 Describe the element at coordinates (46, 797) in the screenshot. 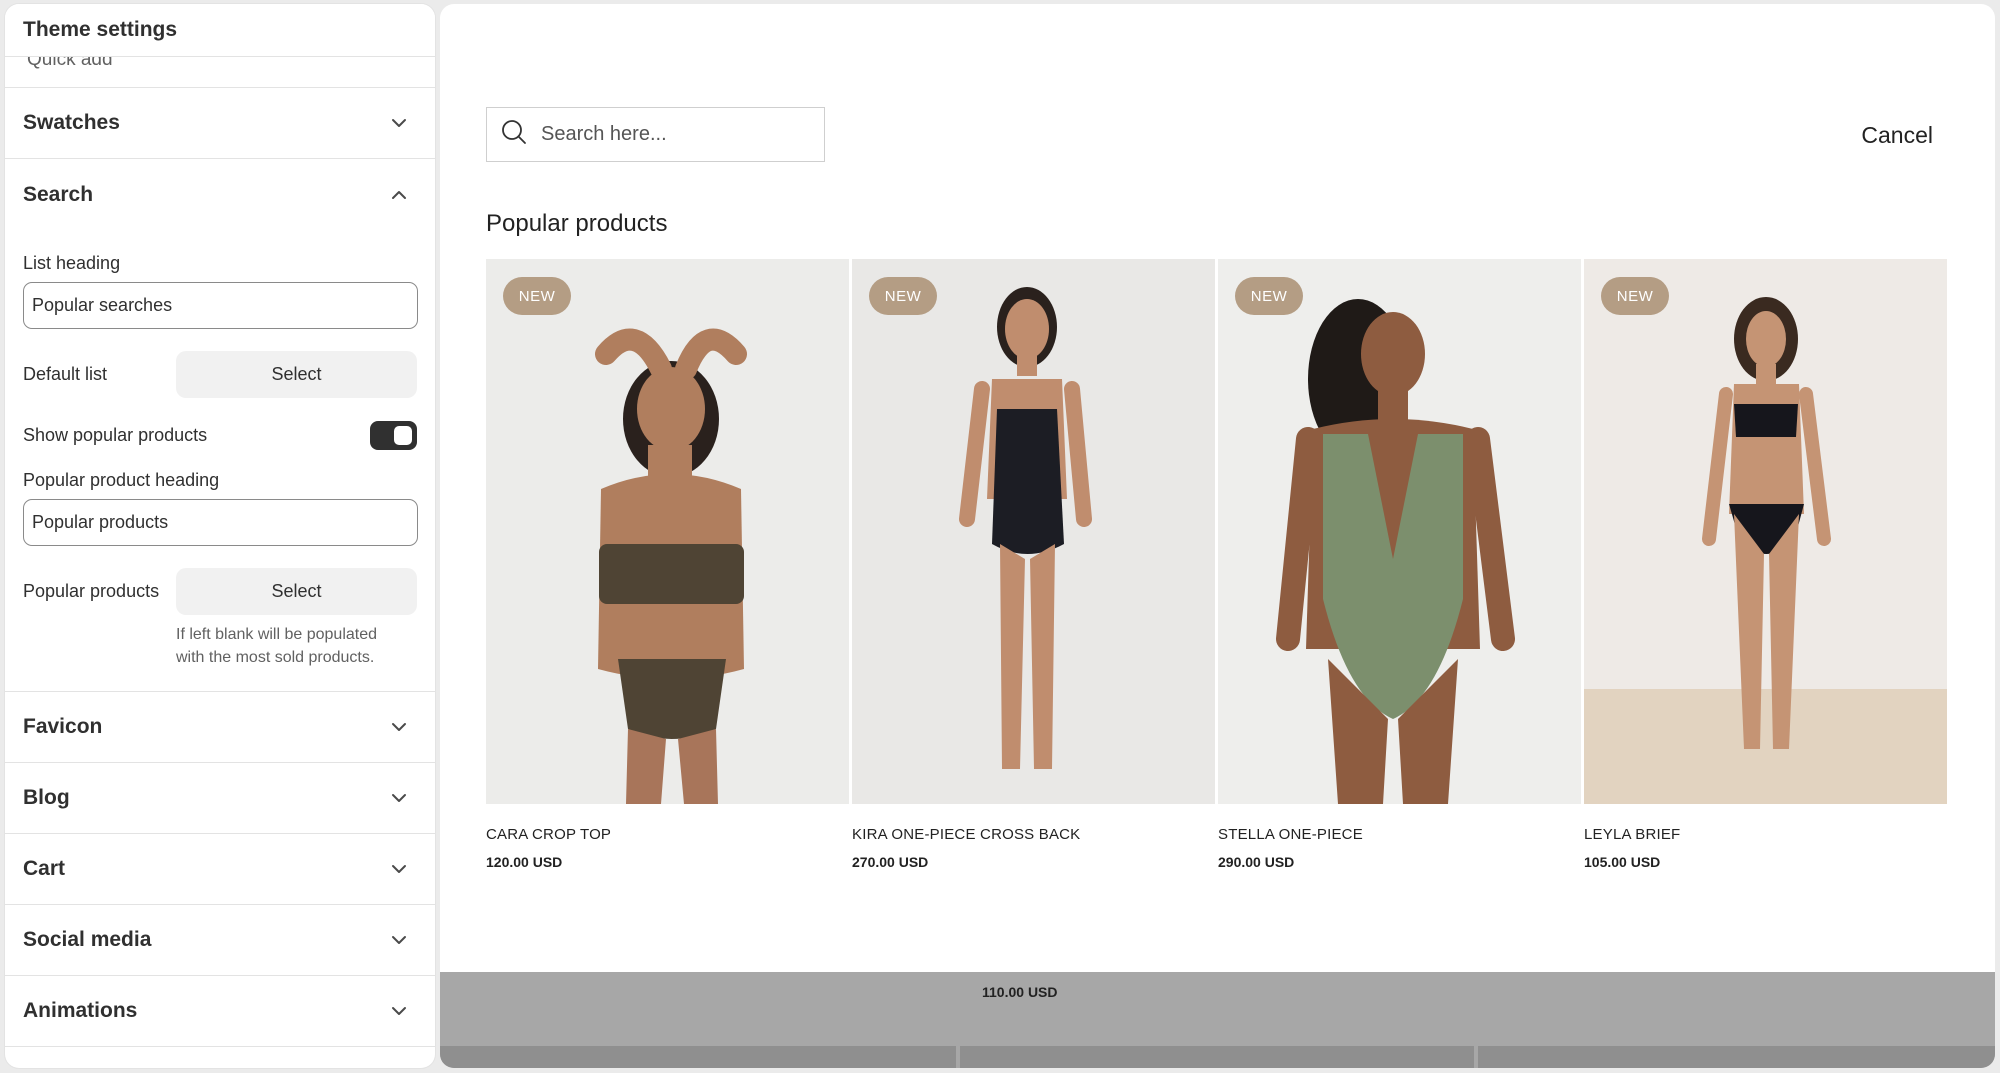

I see `section-blog-label: Blog` at that location.